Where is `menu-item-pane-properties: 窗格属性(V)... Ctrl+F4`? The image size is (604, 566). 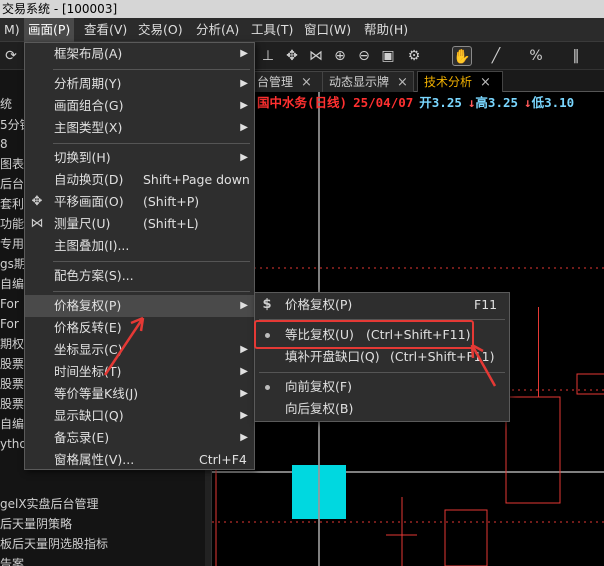 menu-item-pane-properties: 窗格属性(V)... Ctrl+F4 is located at coordinates (139, 460).